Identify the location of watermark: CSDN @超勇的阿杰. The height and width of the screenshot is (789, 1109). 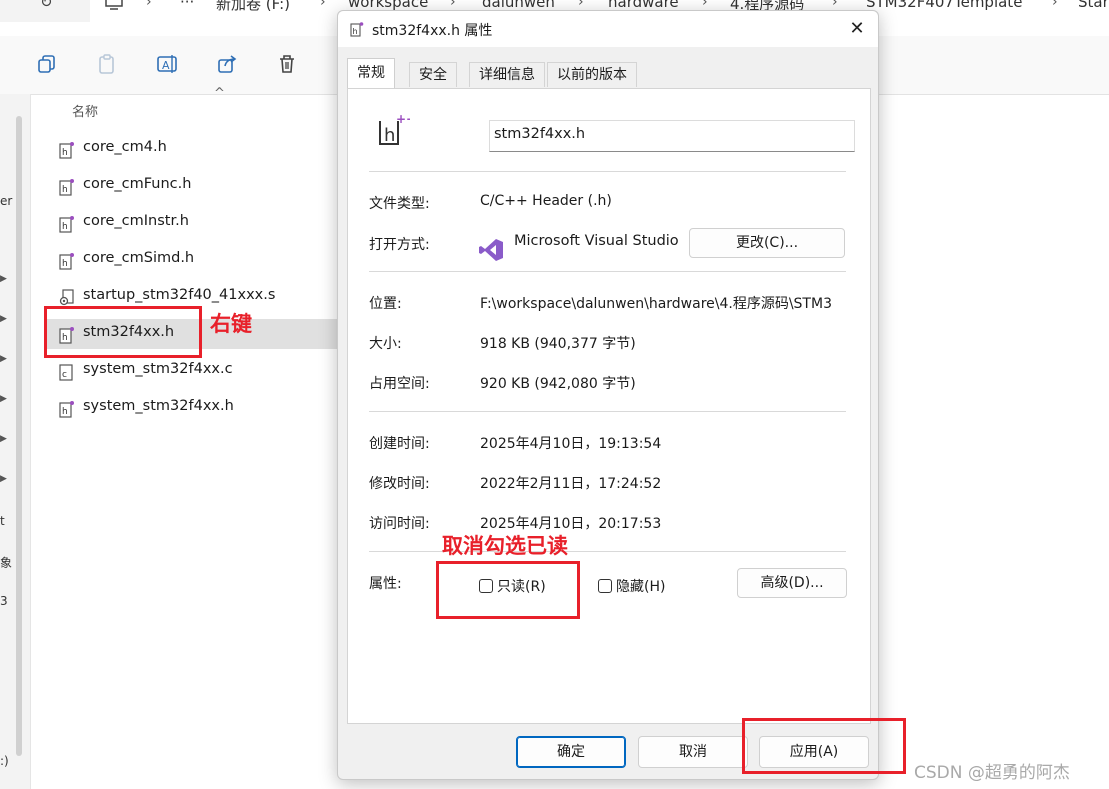
(992, 773).